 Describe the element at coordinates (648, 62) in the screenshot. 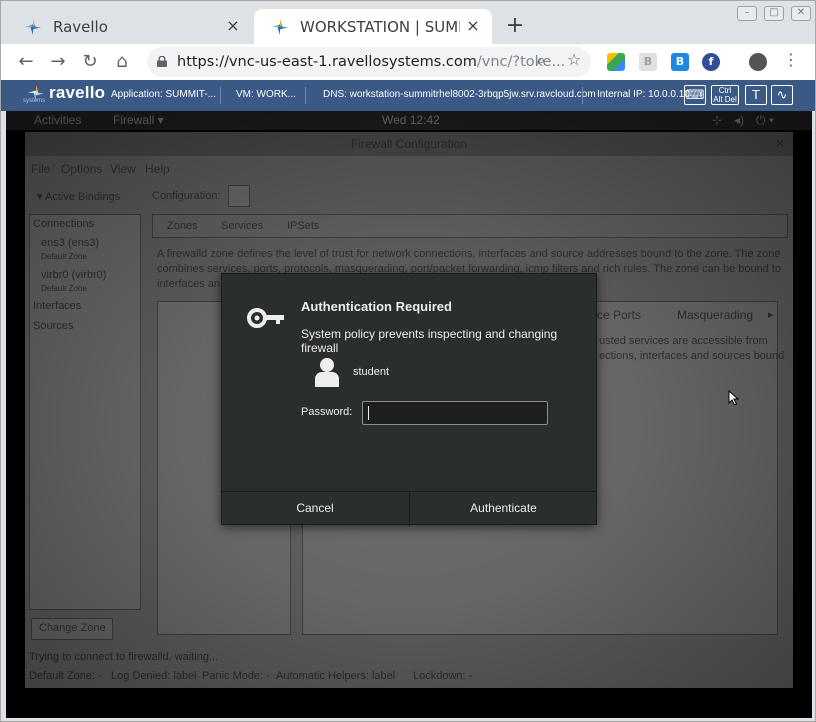

I see `b-extension-icon: B` at that location.